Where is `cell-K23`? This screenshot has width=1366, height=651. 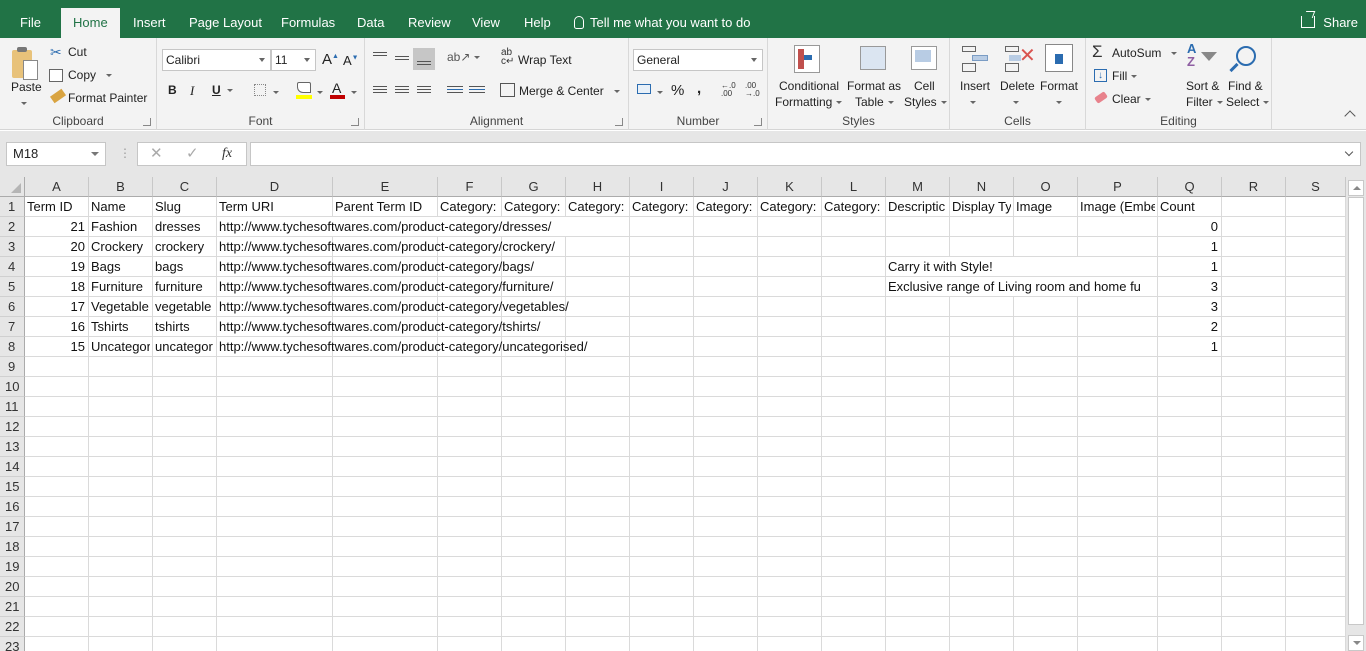 cell-K23 is located at coordinates (790, 644).